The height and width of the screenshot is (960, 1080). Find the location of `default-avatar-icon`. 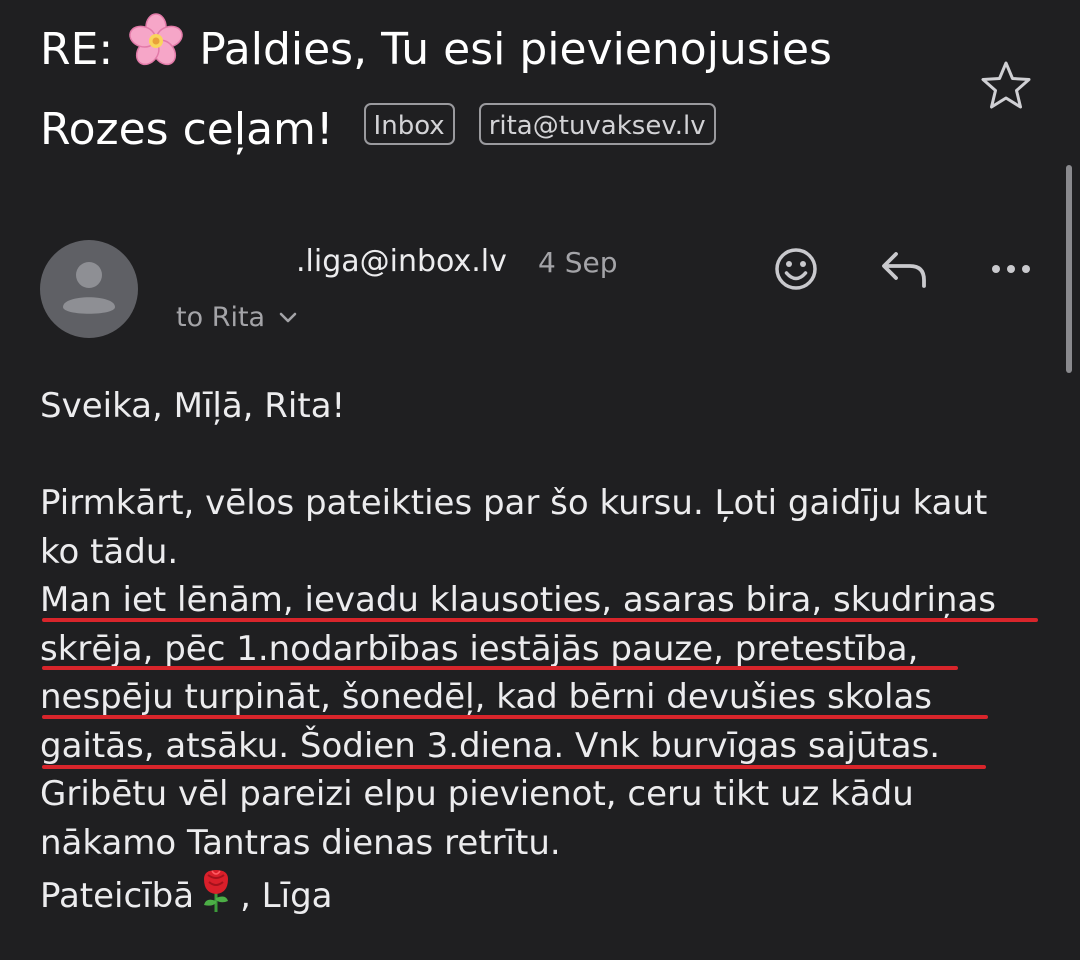

default-avatar-icon is located at coordinates (89, 289).